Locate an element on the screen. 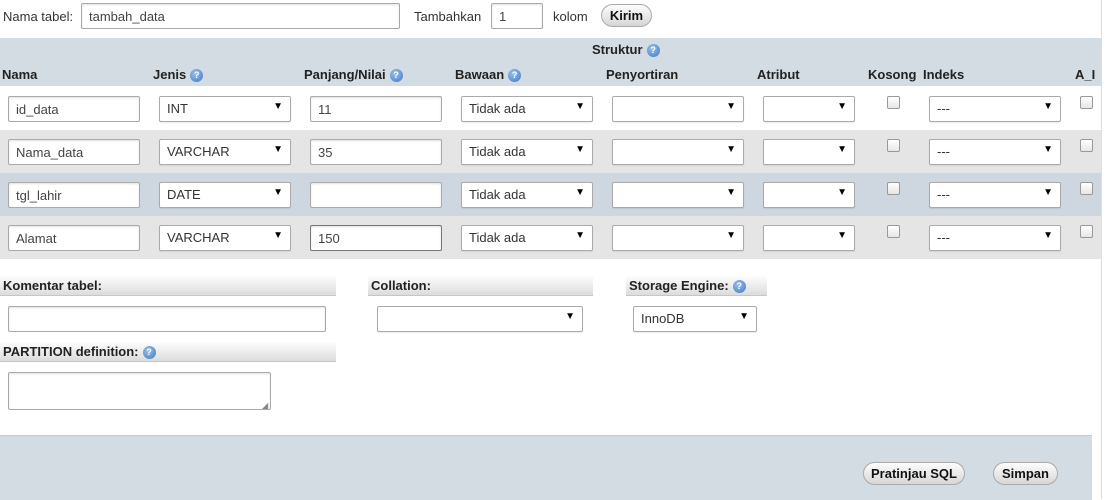 Image resolution: width=1113 pixels, height=500 pixels. column-type-select: DATE ▼ is located at coordinates (225, 195).